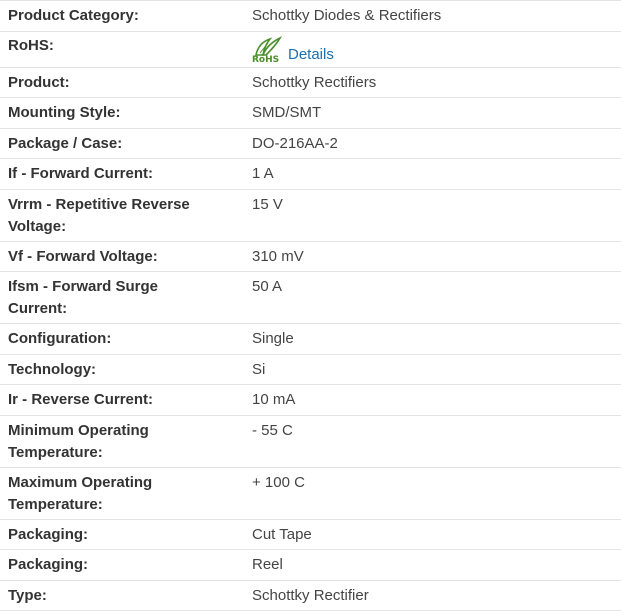 This screenshot has width=621, height=615. I want to click on spec-value: Schottky Rectifiers, so click(314, 82).